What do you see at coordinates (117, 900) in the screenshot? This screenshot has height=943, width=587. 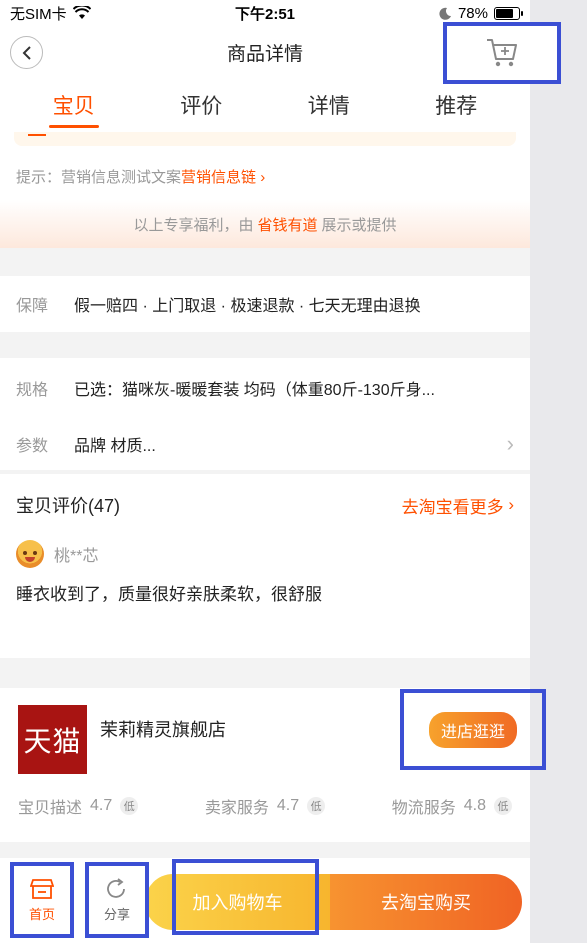 I see `share-button: 分享` at bounding box center [117, 900].